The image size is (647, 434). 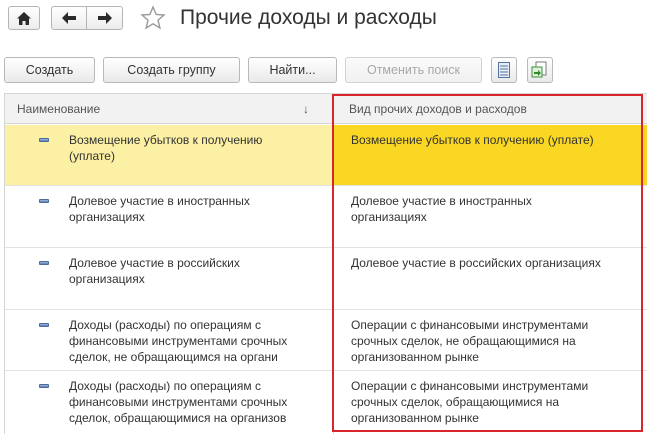 I want to click on forward-button, so click(x=104, y=18).